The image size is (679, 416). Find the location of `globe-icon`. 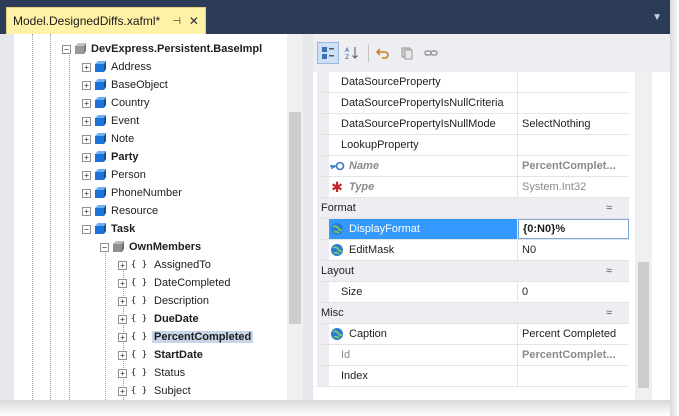

globe-icon is located at coordinates (337, 334).